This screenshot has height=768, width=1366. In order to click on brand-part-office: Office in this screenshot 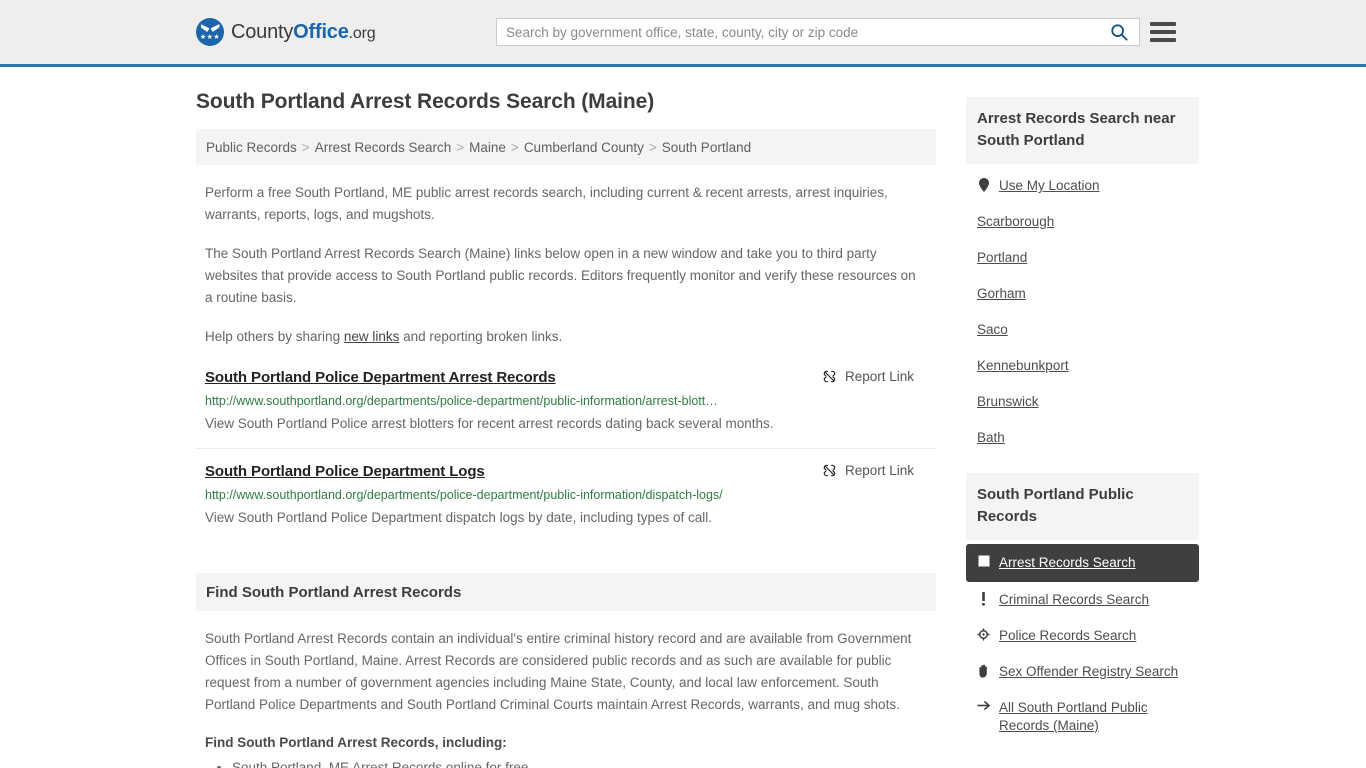, I will do `click(321, 31)`.